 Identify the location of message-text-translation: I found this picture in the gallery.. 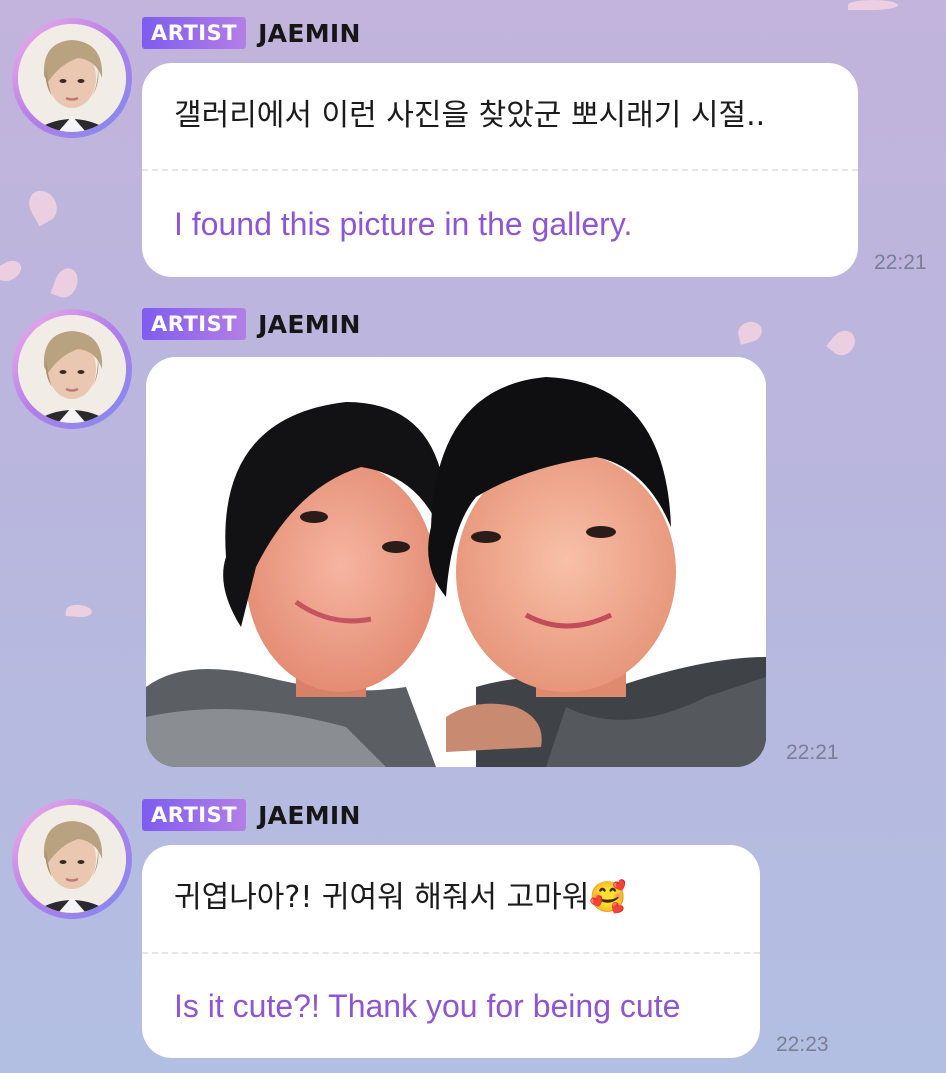
(403, 224).